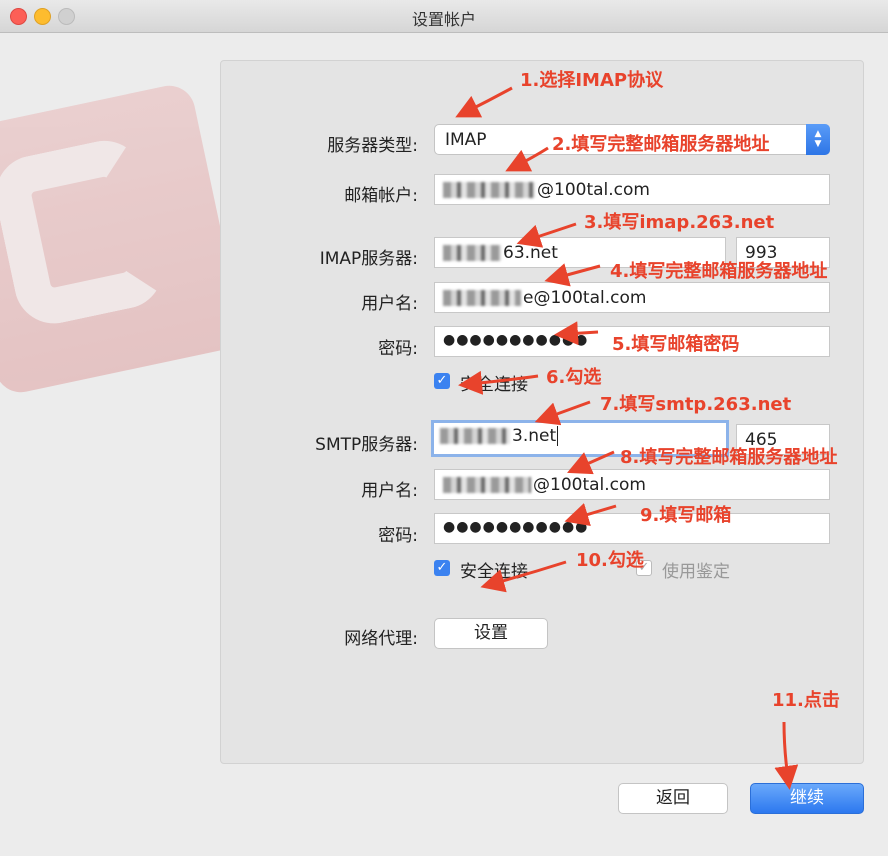 The width and height of the screenshot is (888, 856). I want to click on smtp-secure-checkbox: ✓, so click(442, 568).